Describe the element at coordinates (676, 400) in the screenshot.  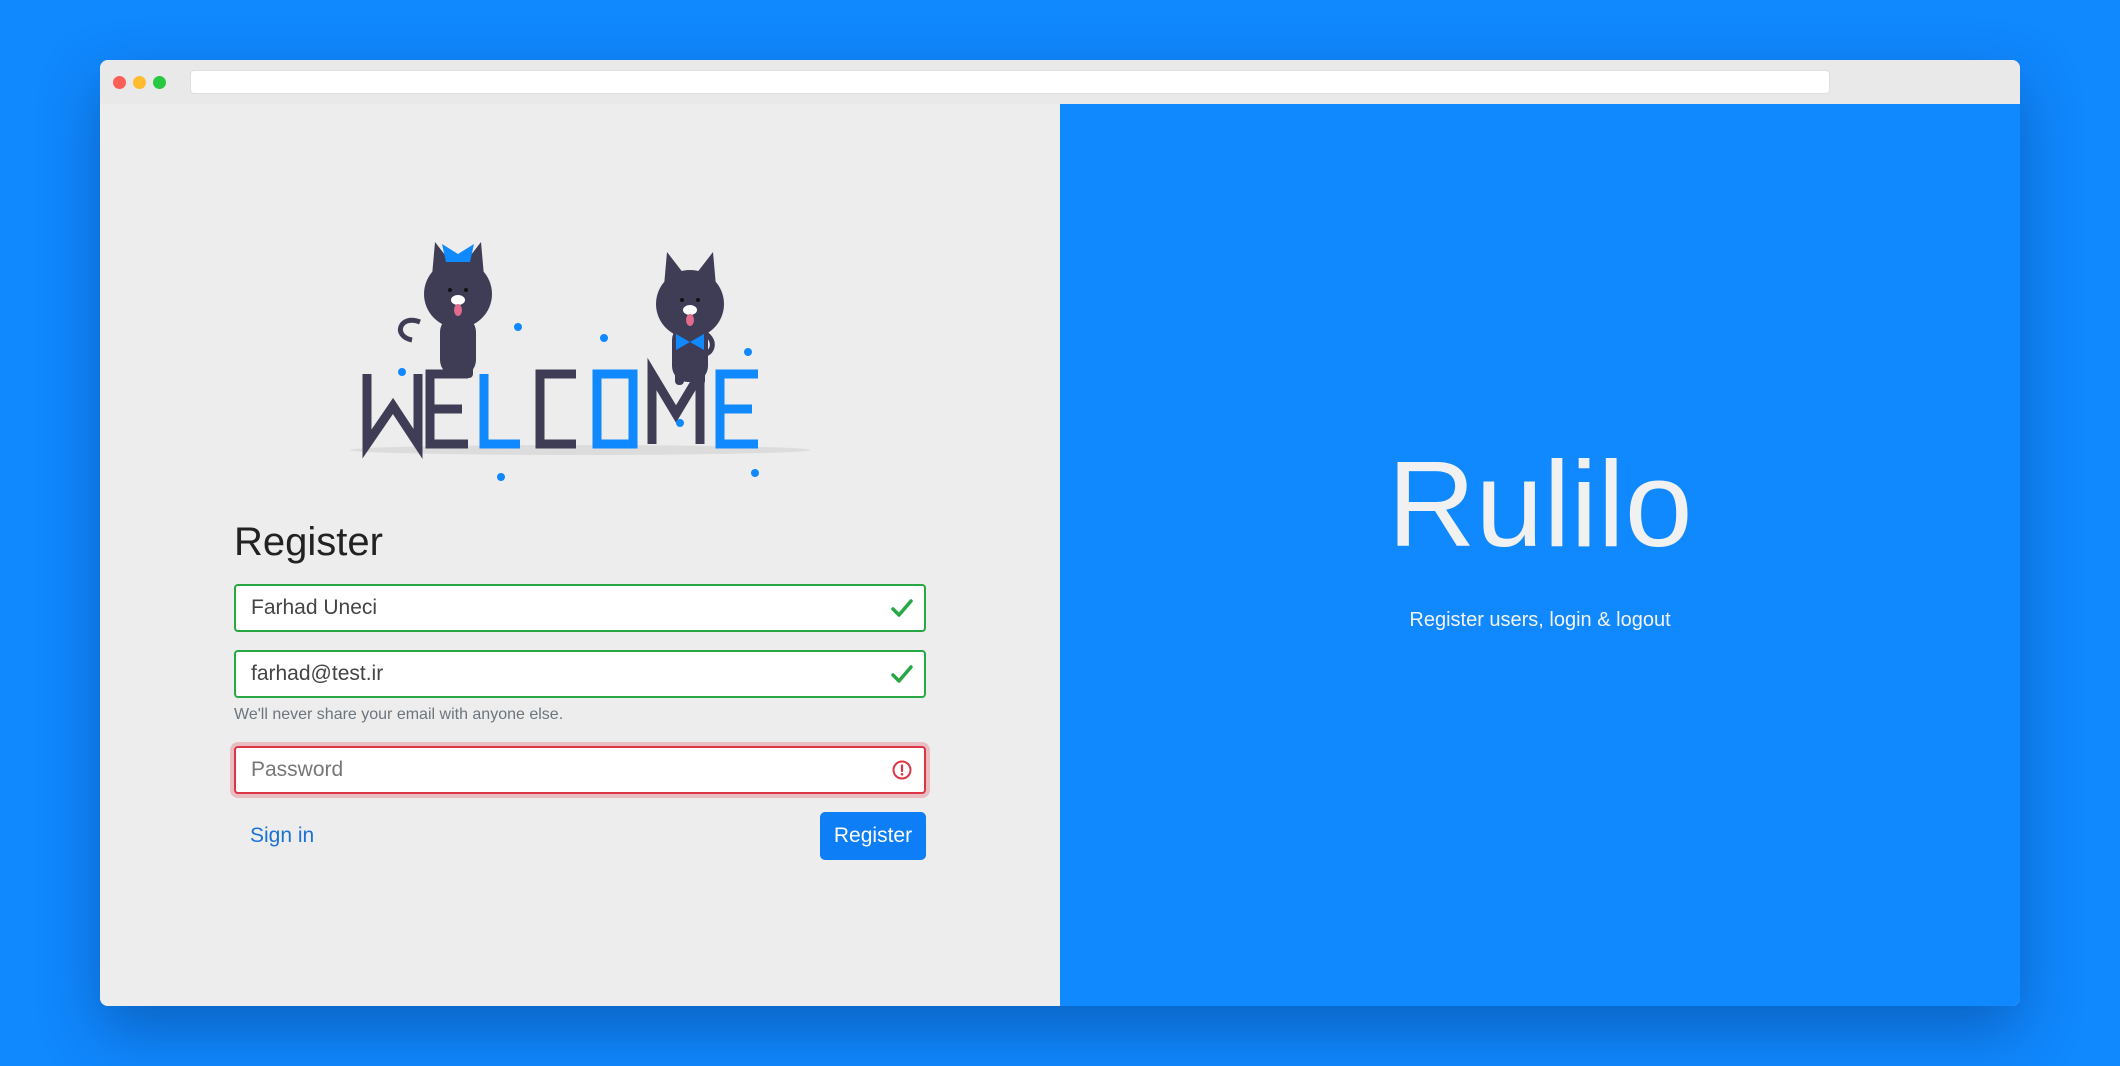
I see `welcome-letter-m` at that location.